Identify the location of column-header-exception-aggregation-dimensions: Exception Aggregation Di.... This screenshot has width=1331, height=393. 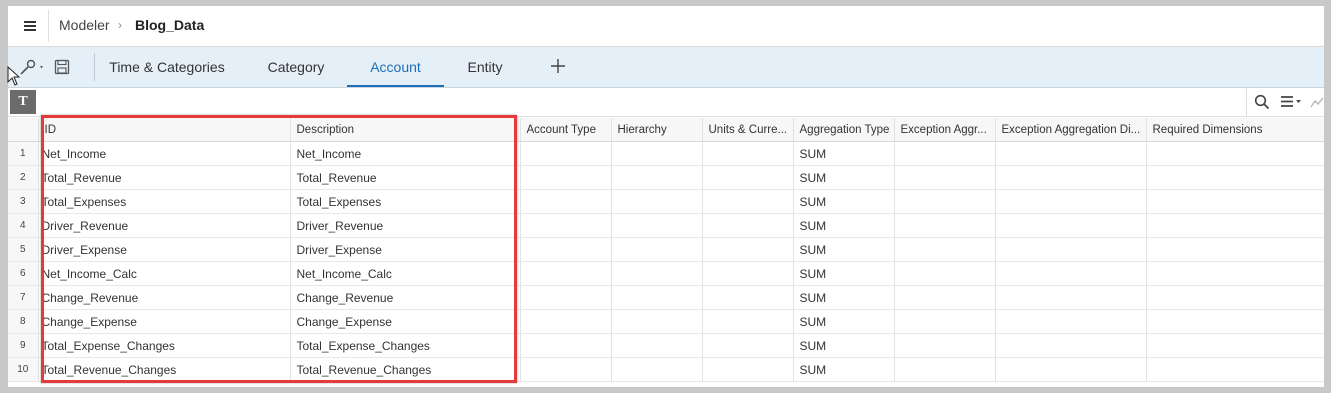
(1071, 130).